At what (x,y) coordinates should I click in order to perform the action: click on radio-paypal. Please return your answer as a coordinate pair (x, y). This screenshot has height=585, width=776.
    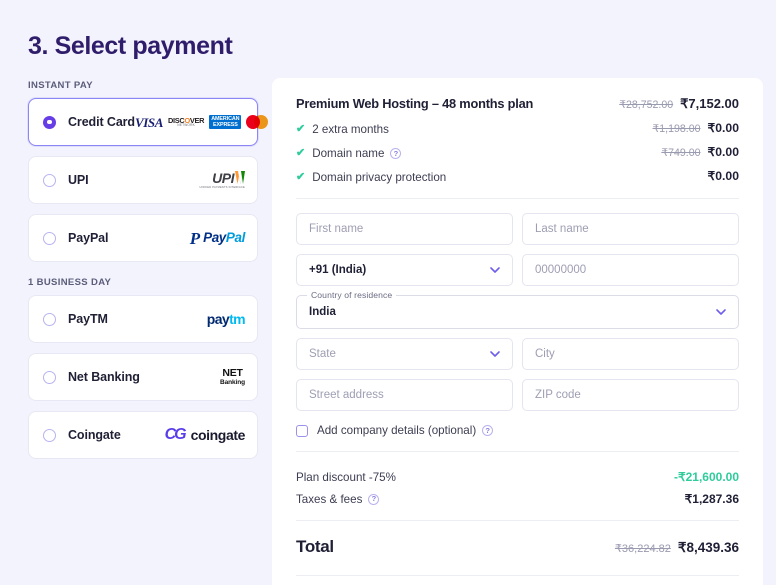
    Looking at the image, I should click on (49, 238).